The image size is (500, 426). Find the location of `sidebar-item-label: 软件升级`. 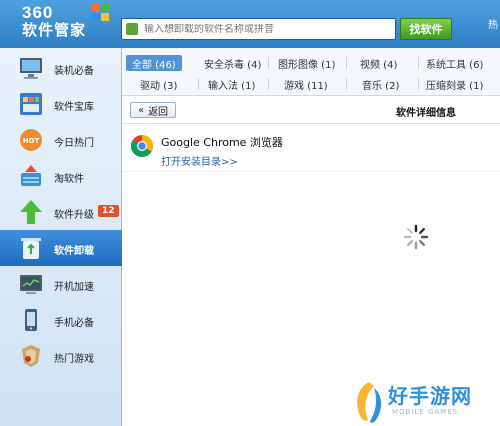

sidebar-item-label: 软件升级 is located at coordinates (74, 215).